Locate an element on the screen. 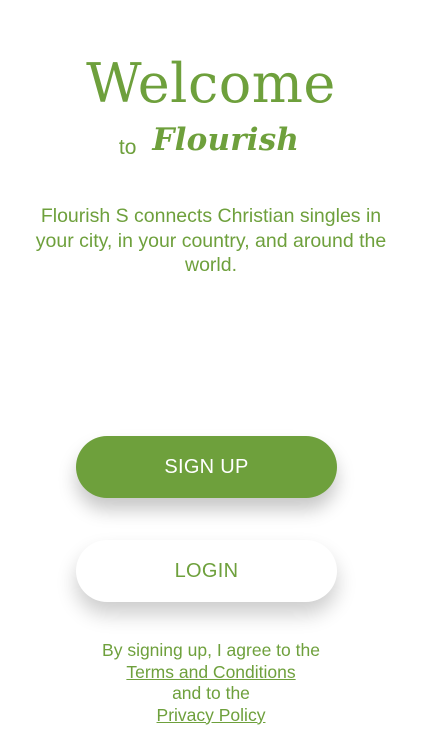 The image size is (422, 750). legal-line-2: and to the is located at coordinates (211, 693).